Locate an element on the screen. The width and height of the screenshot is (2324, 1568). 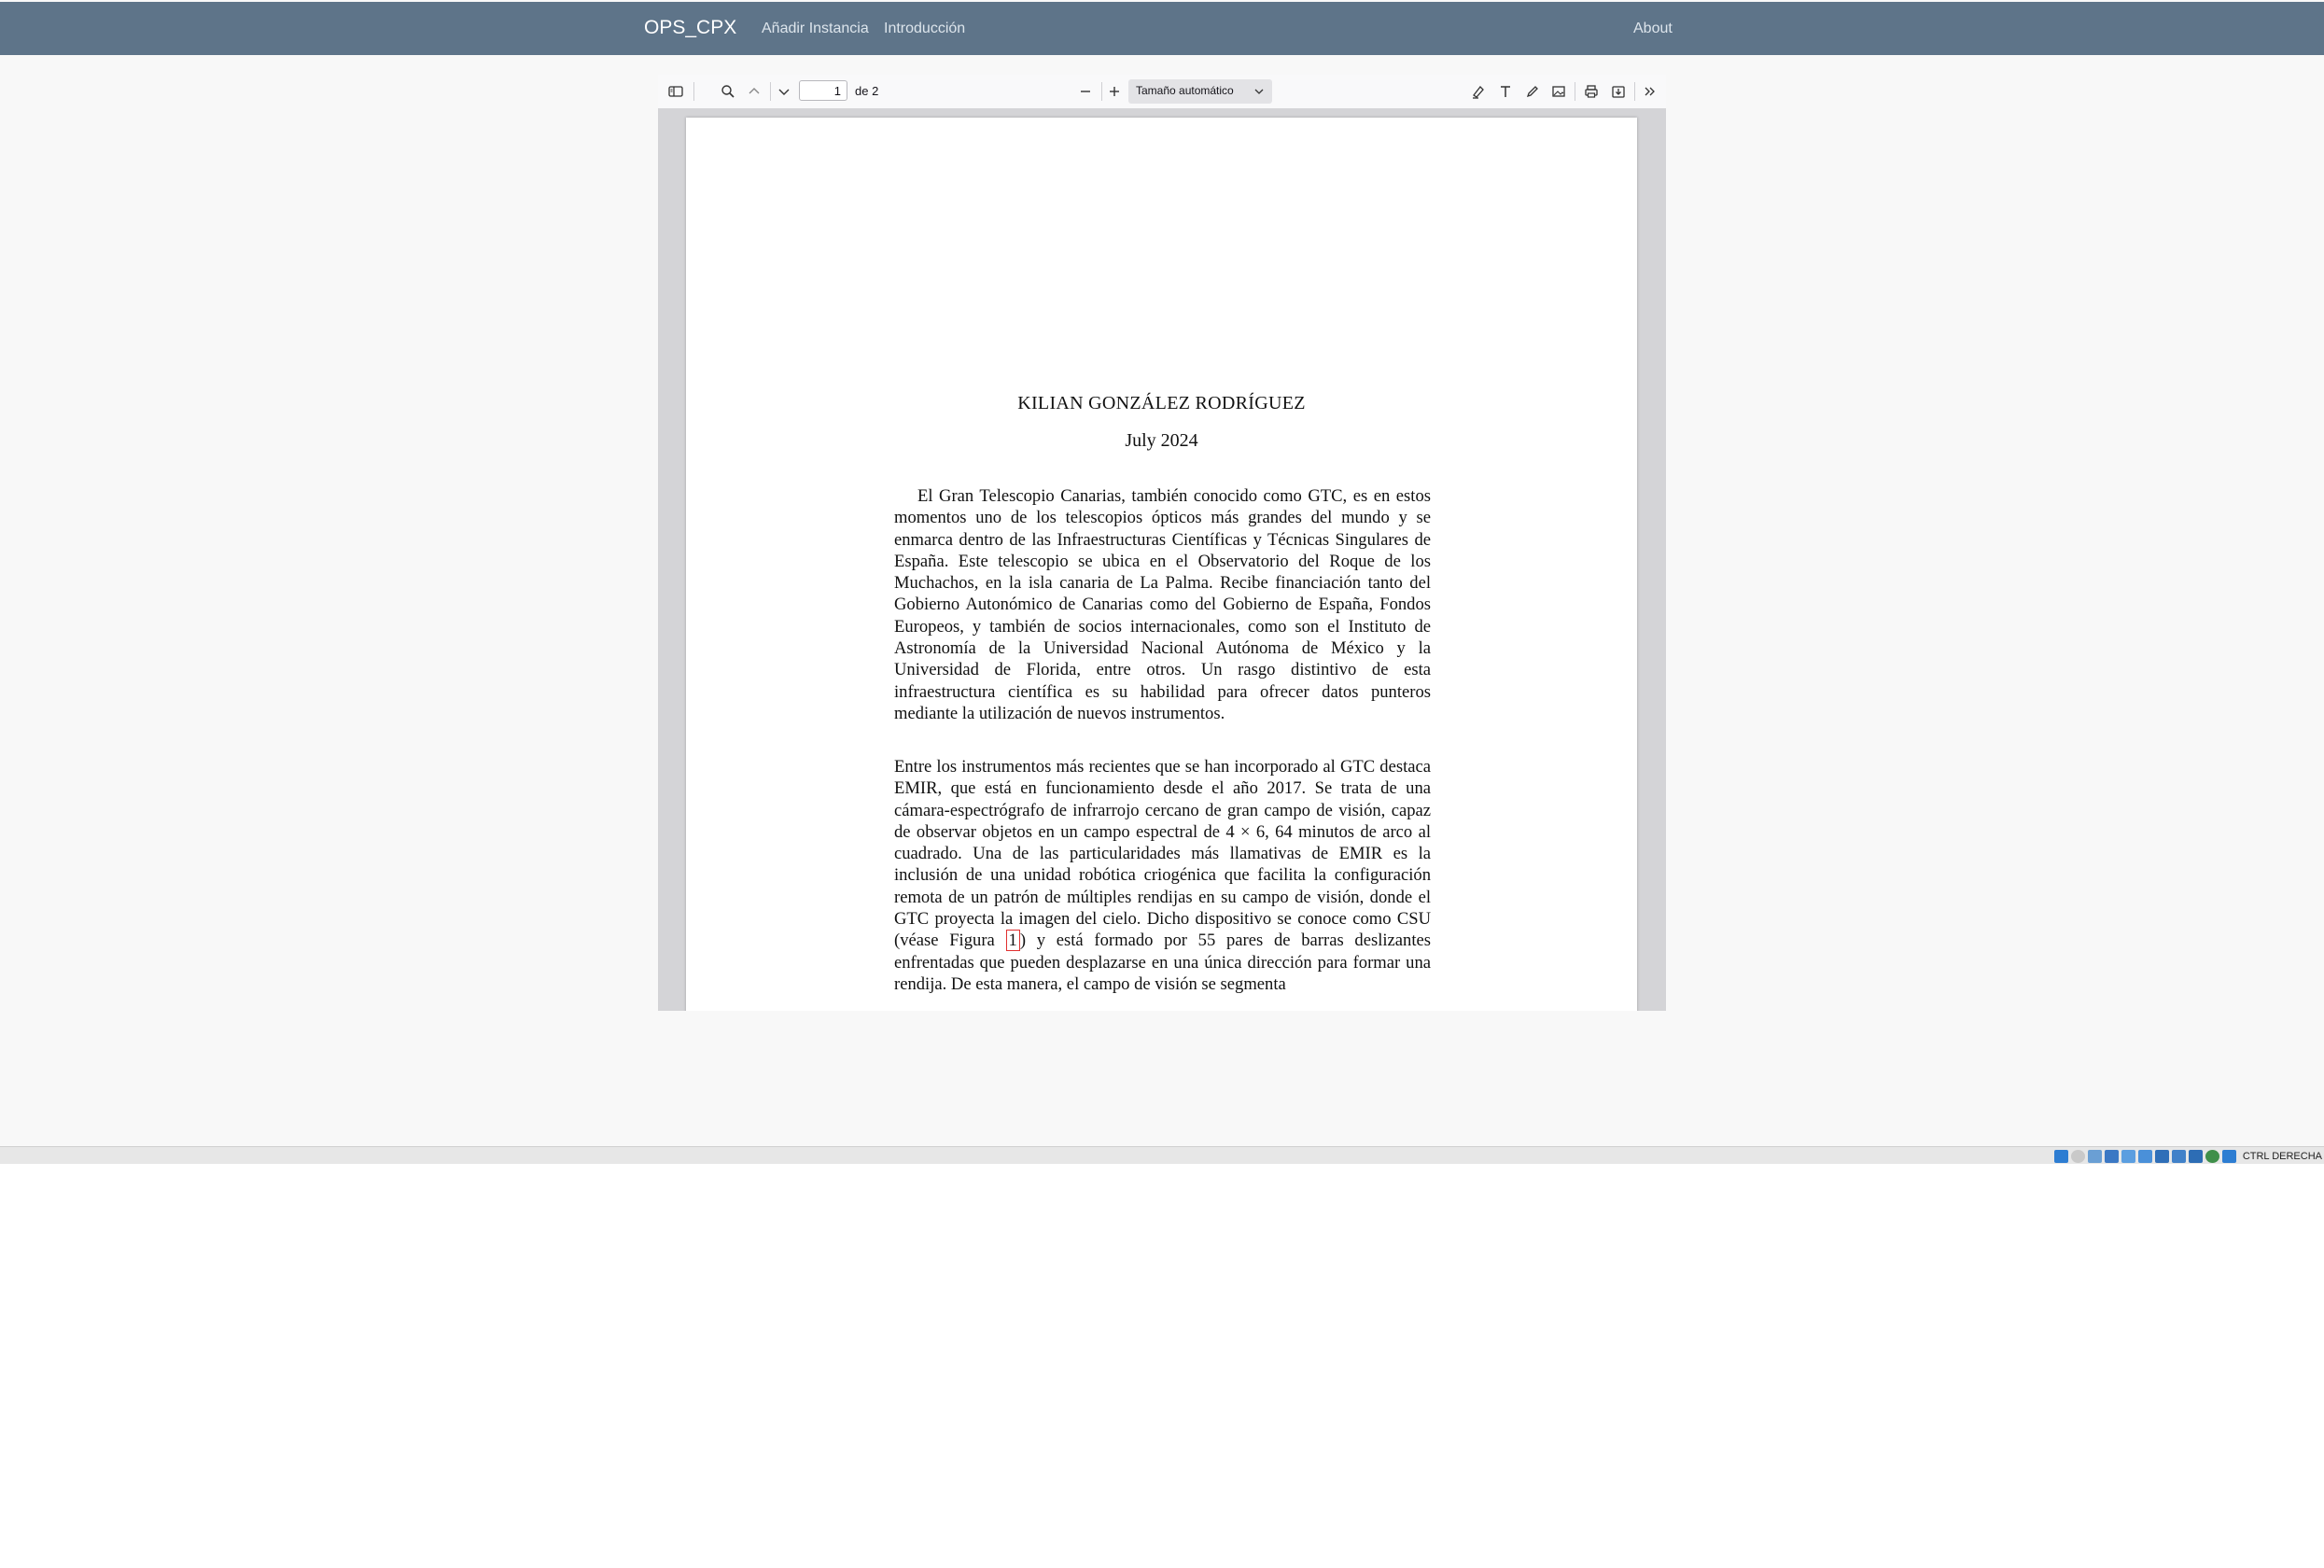
network-icon is located at coordinates (2111, 1156).